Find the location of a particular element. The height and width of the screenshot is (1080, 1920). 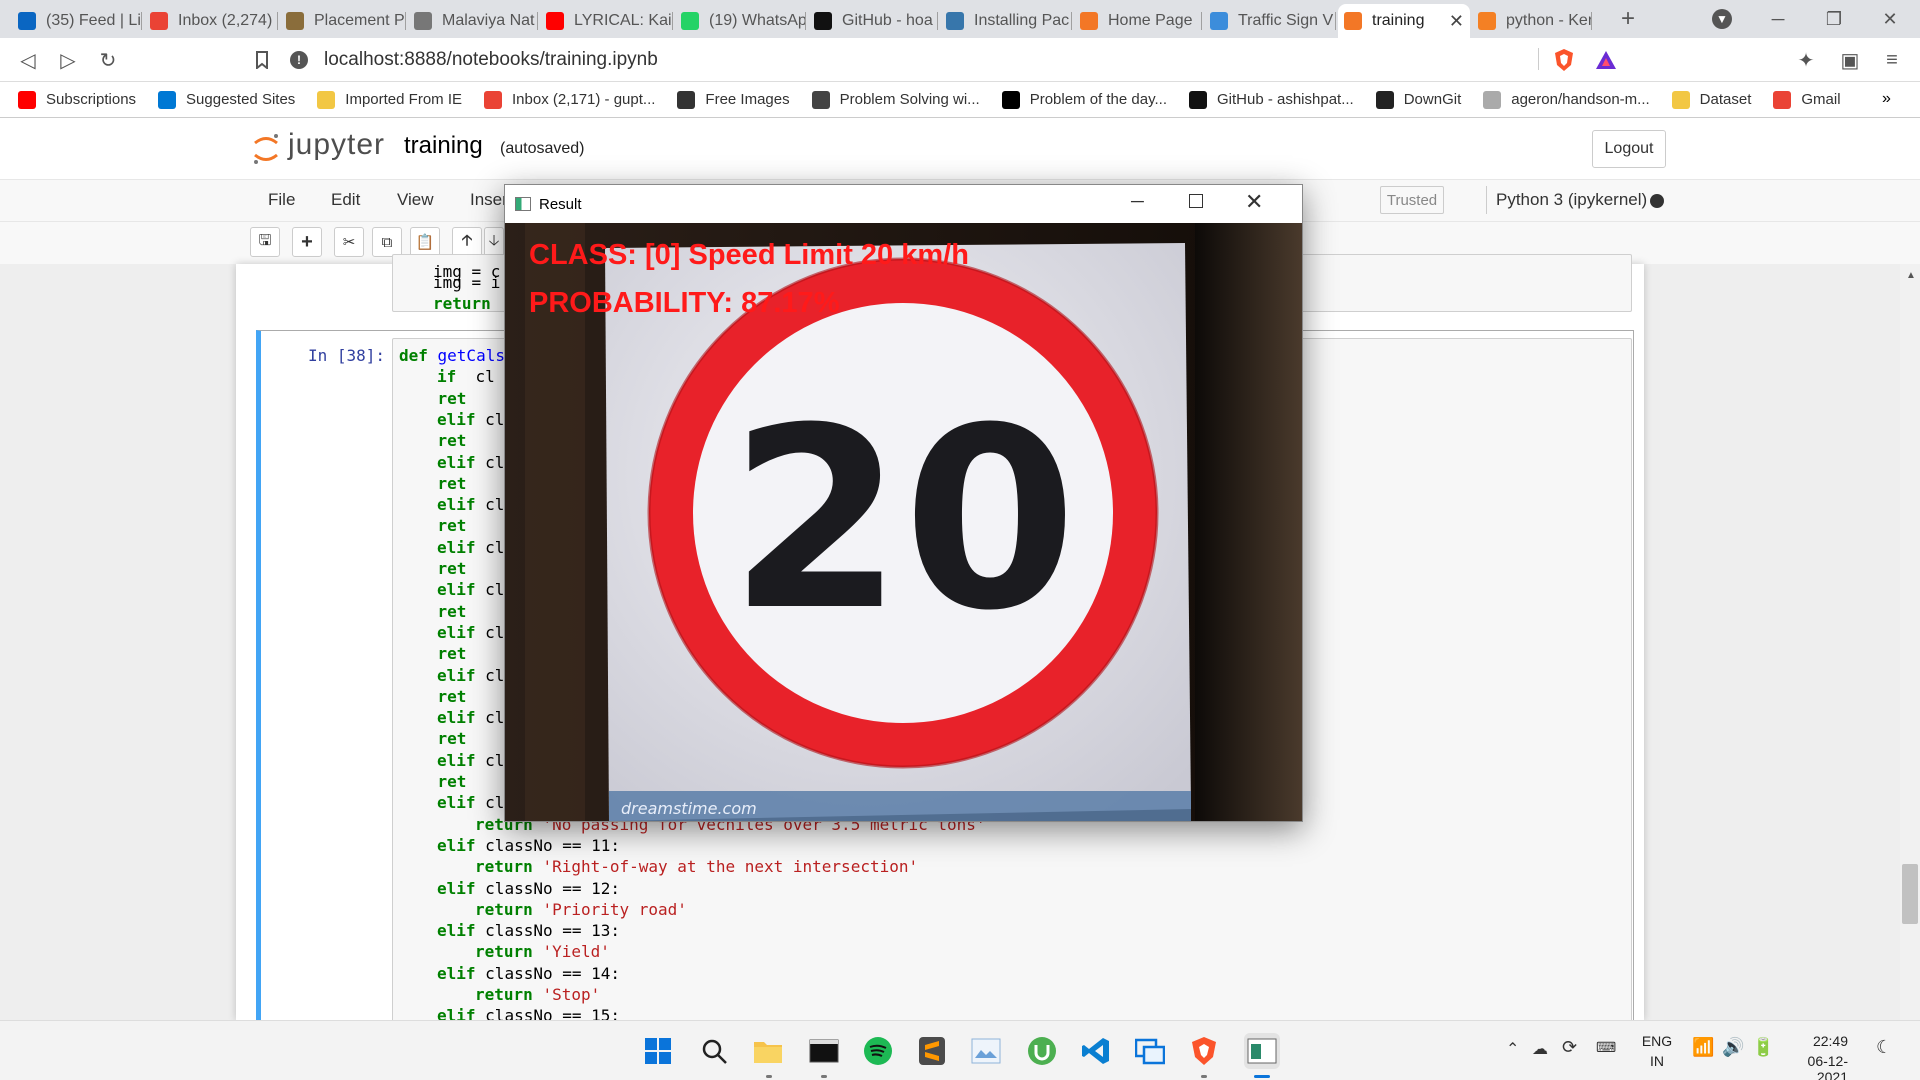

search-icon is located at coordinates (714, 1051).